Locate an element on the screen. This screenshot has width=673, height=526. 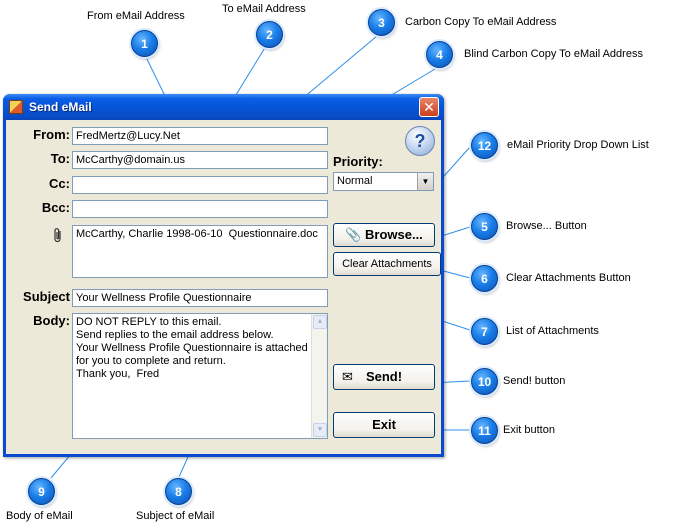
callout-badge-4: 4 is located at coordinates (439, 54).